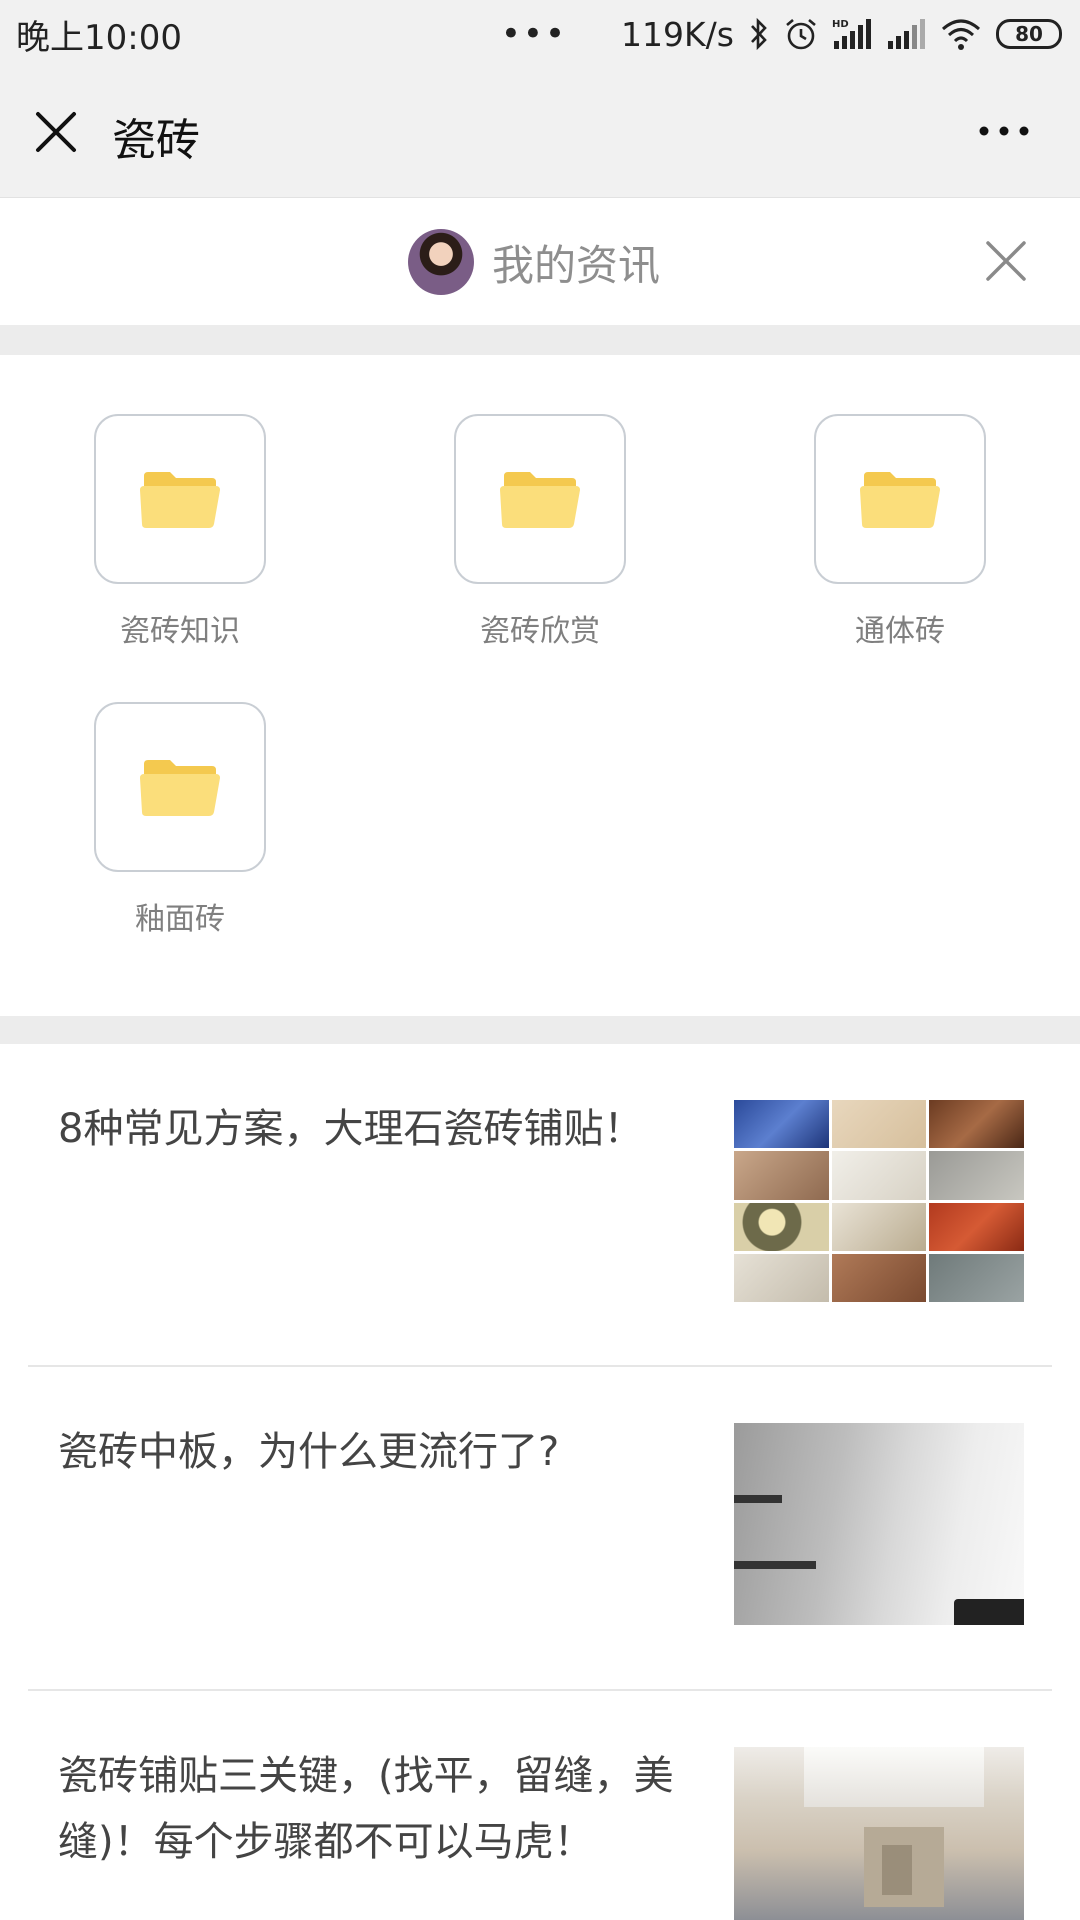 This screenshot has height=1920, width=1080. I want to click on nav-bar: 瓷砖, so click(540, 133).